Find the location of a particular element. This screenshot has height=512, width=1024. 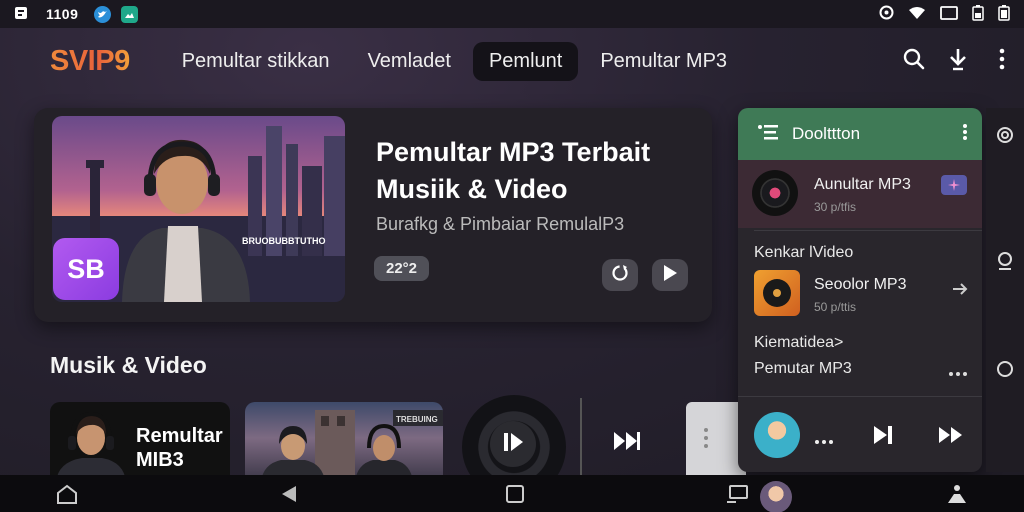

tab-vemladet: Vemladet is located at coordinates (409, 61).